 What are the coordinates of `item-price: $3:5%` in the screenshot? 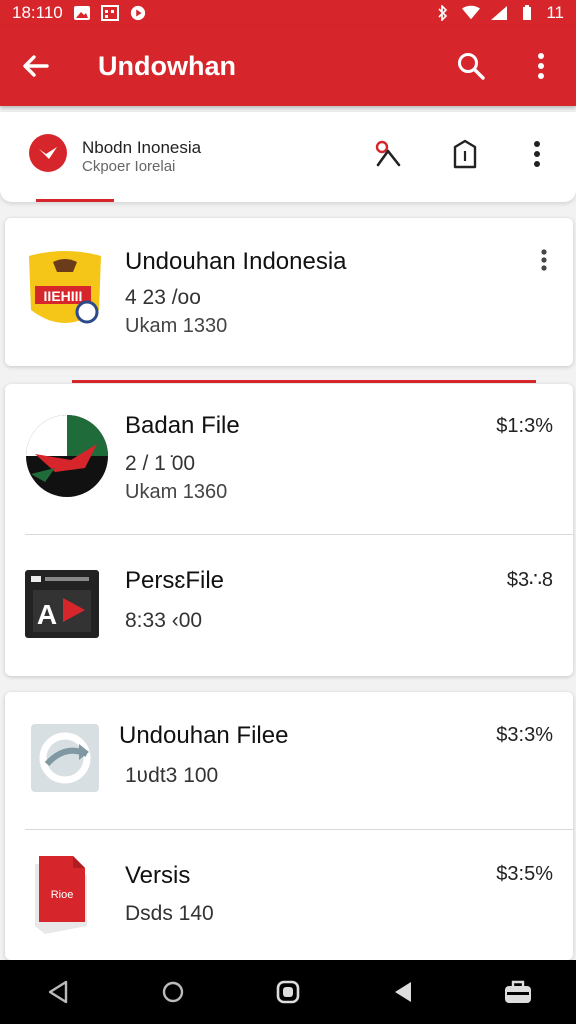 It's located at (524, 874).